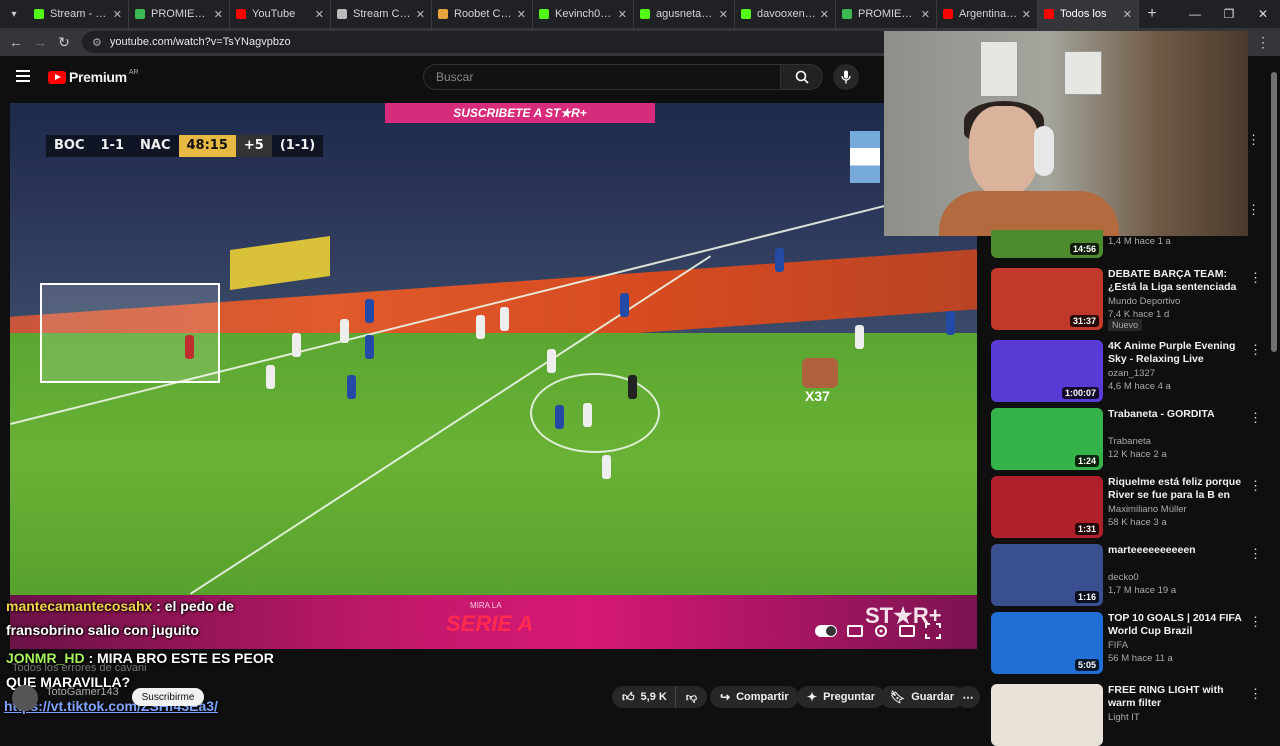 This screenshot has height=746, width=1280. Describe the element at coordinates (628, 696) in the screenshot. I see `thumbs-up-icon: 👍︎` at that location.